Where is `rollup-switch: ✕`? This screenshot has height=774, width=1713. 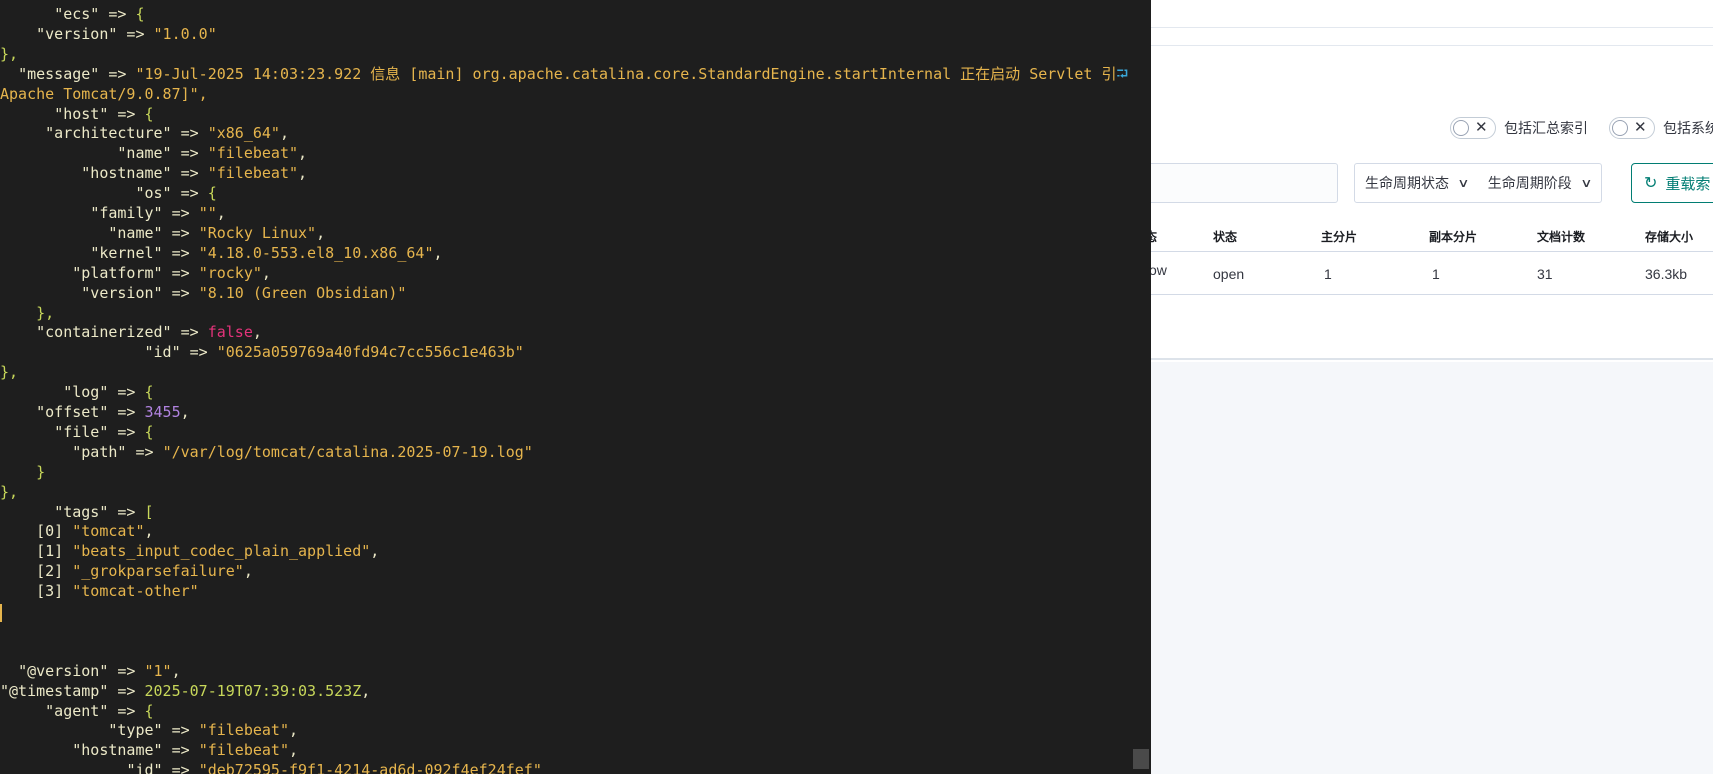 rollup-switch: ✕ is located at coordinates (1473, 128).